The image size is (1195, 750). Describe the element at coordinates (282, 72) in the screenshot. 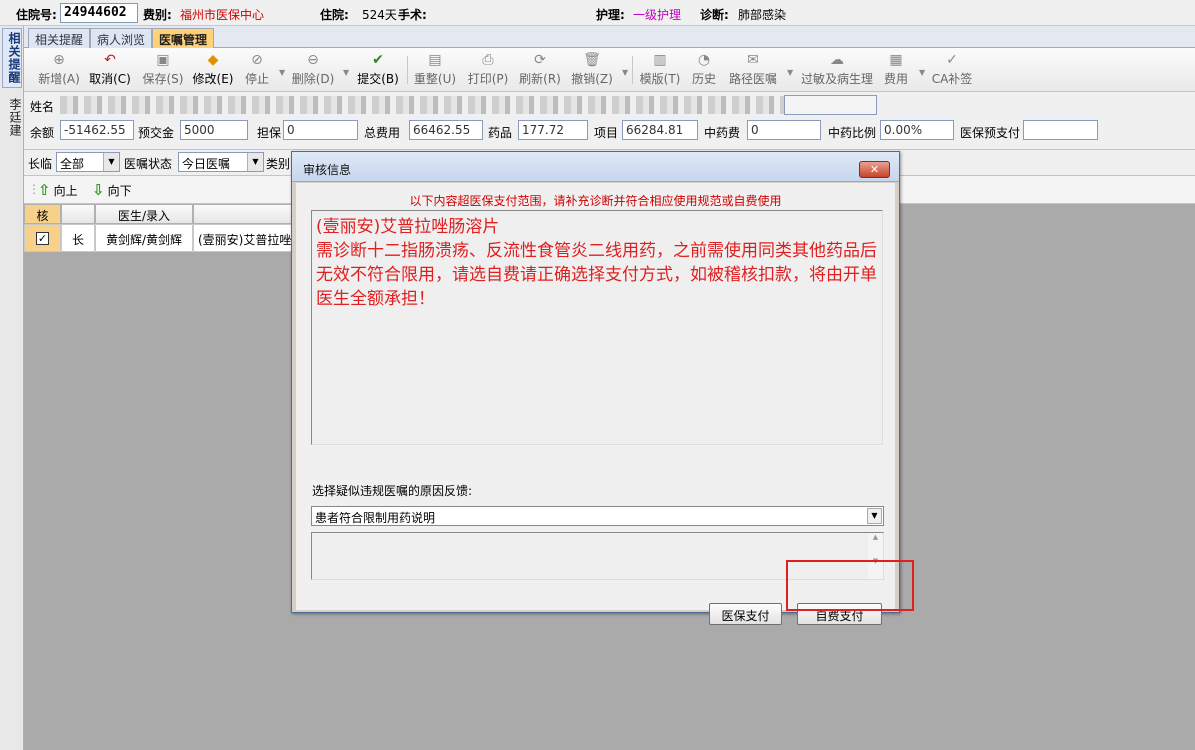

I see `stop-dropdown-icon: ▼` at that location.